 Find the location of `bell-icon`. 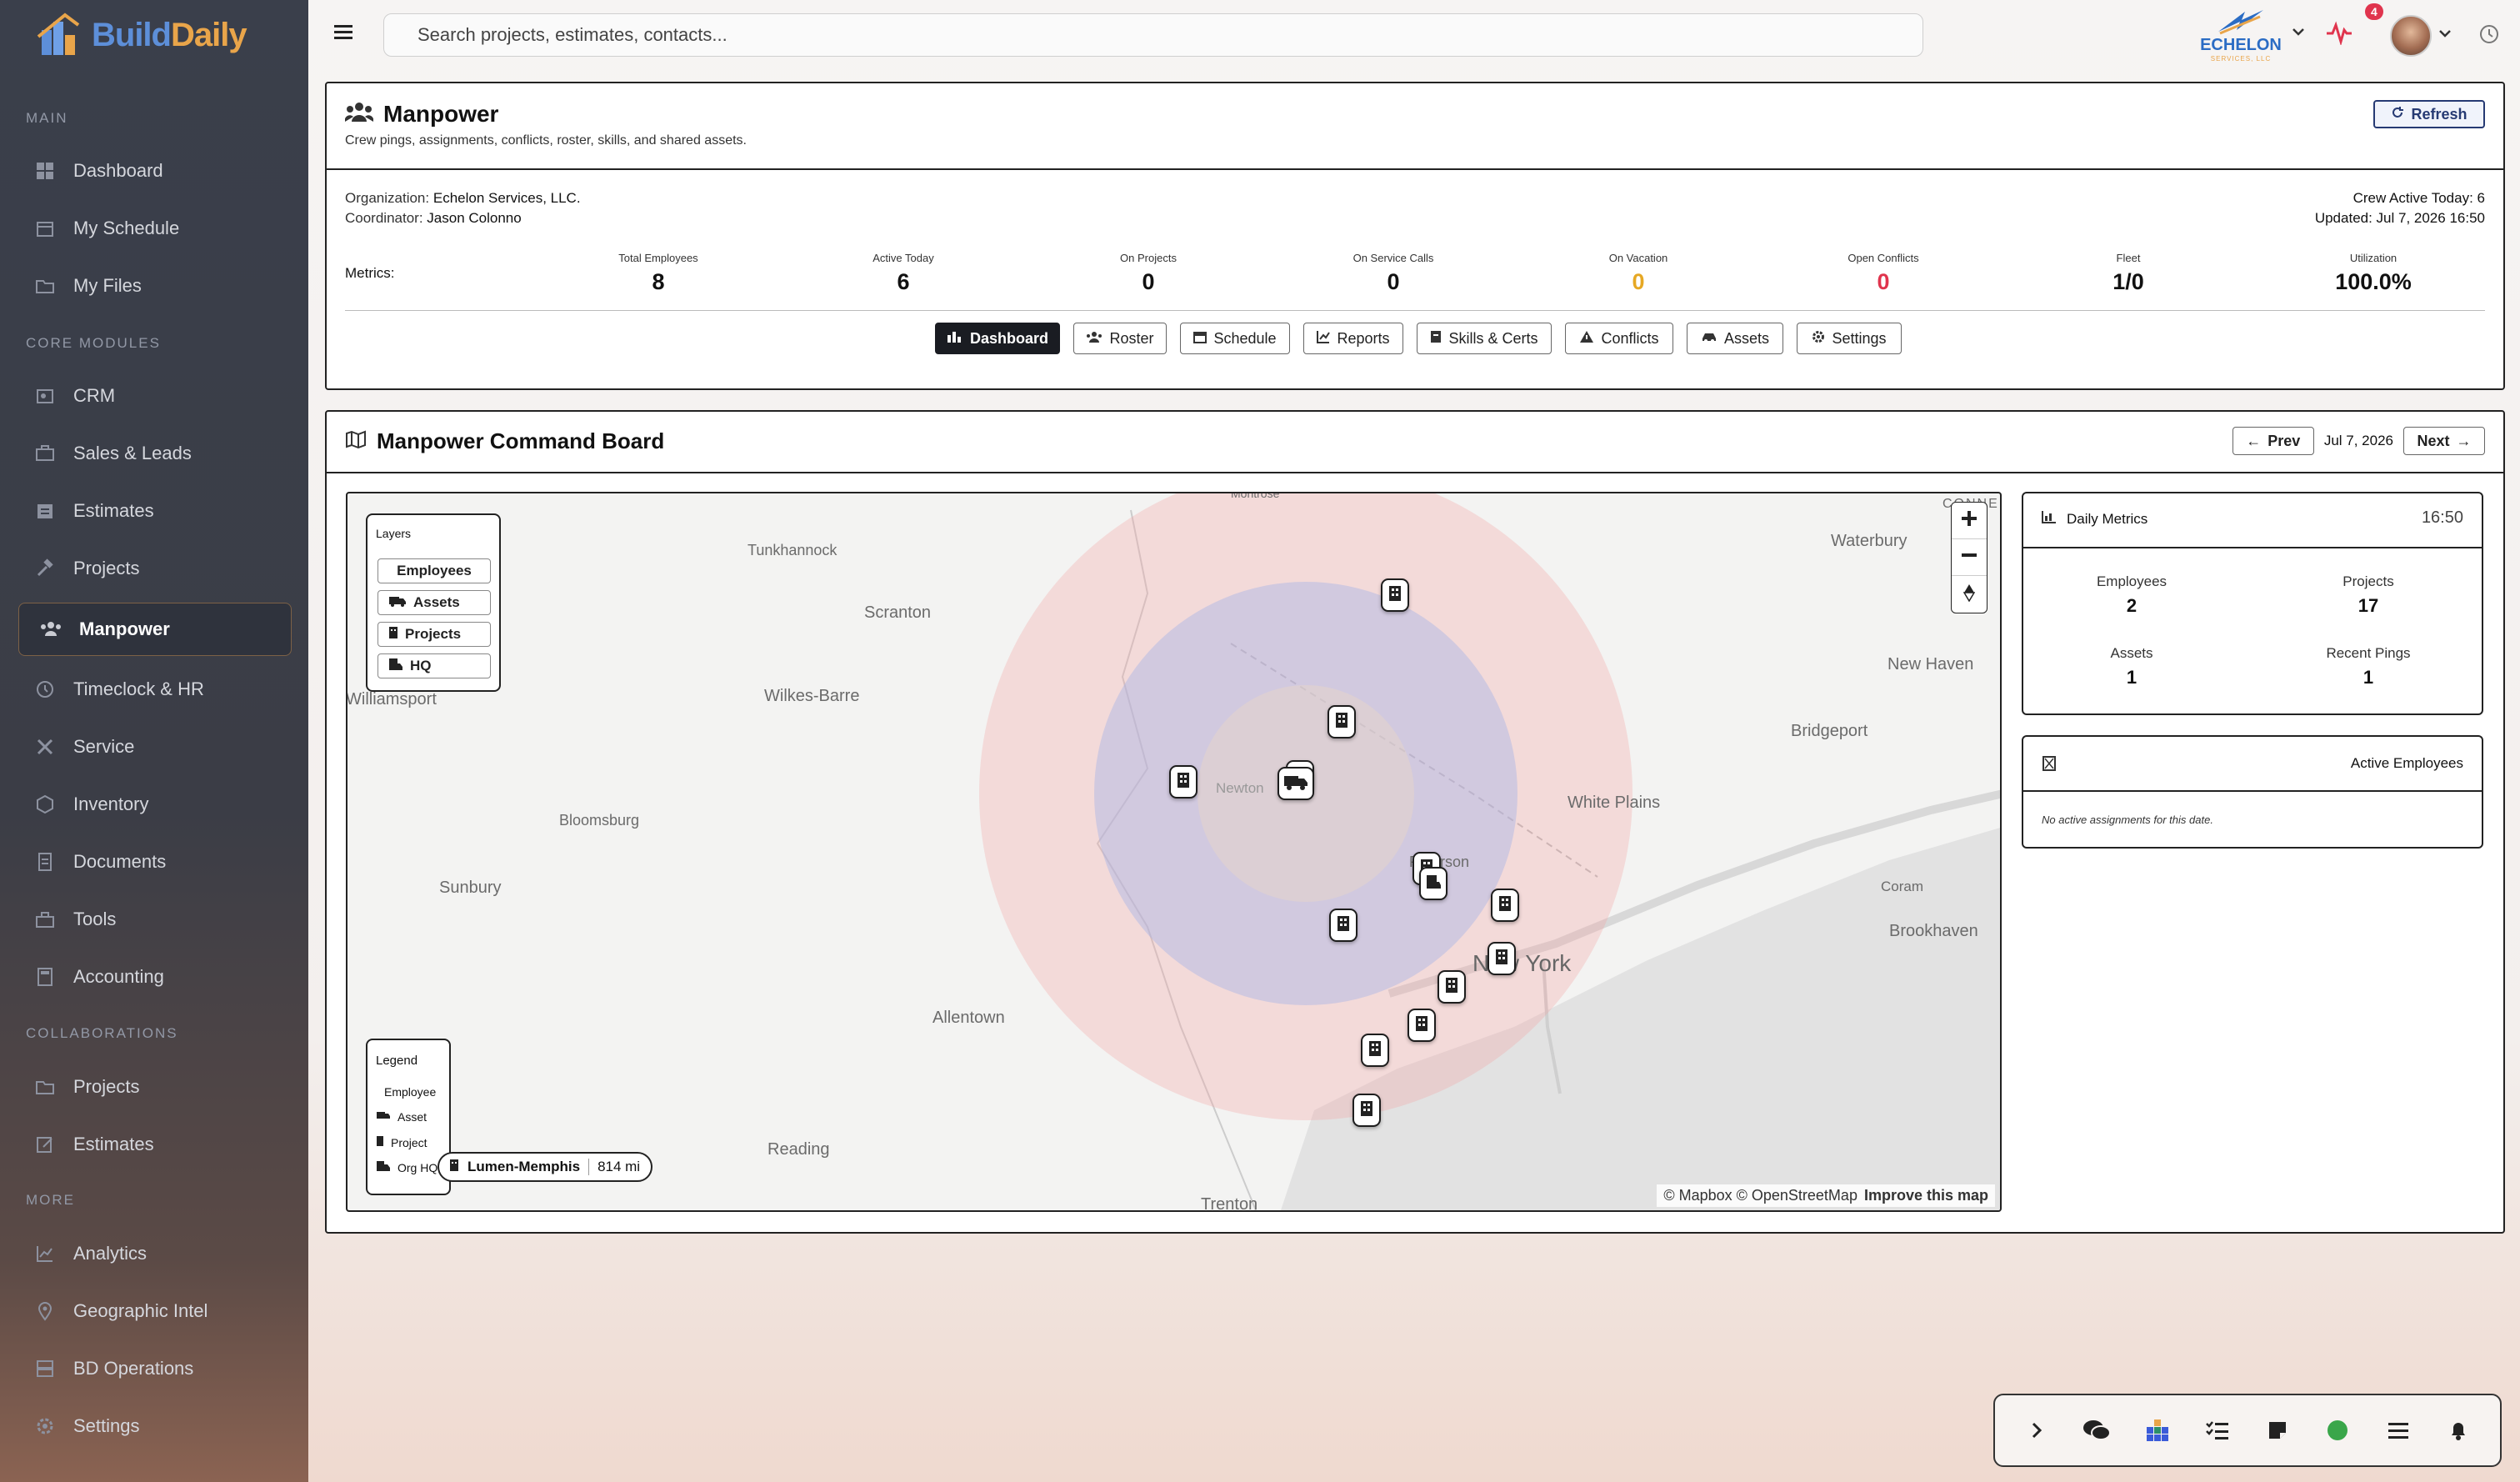

bell-icon is located at coordinates (2458, 1430).